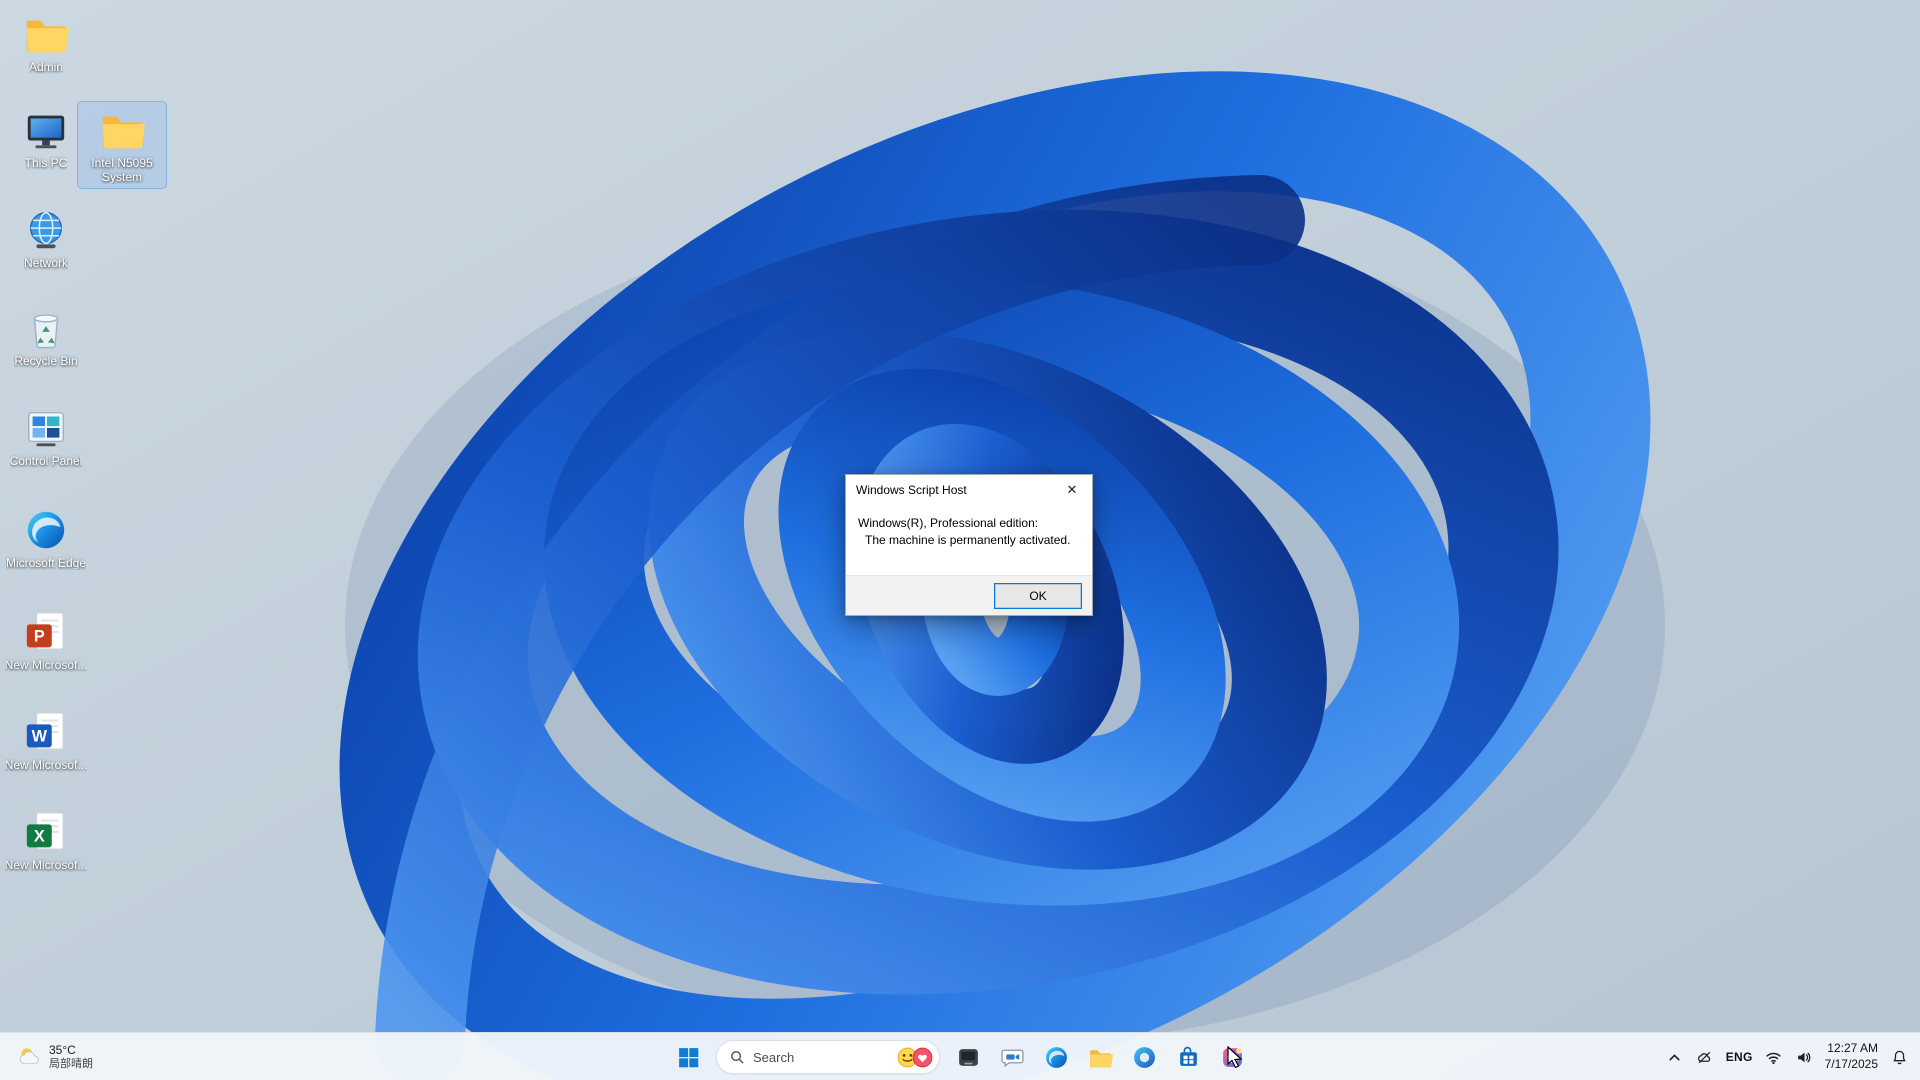  I want to click on desktop-icon-microsoft-edge: Microsoft Edge, so click(46, 538).